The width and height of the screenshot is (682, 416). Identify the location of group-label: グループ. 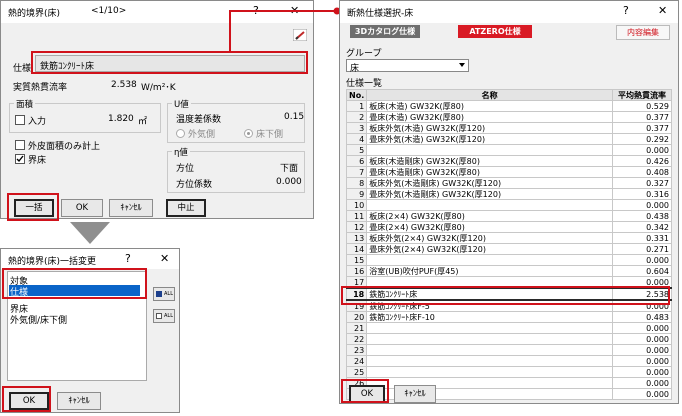
(364, 54).